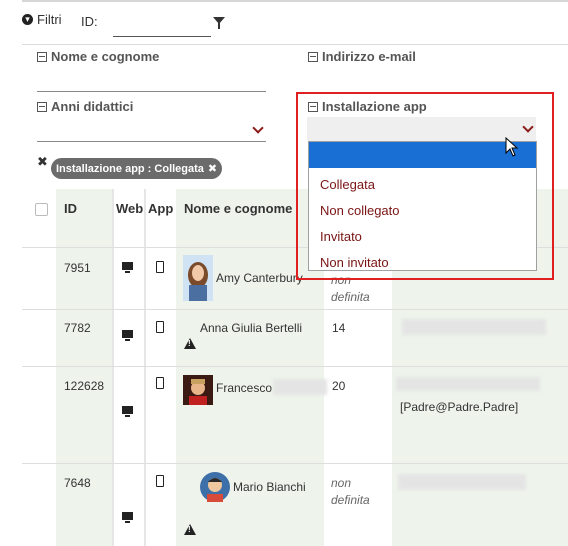 This screenshot has height=546, width=568. Describe the element at coordinates (422, 211) in the screenshot. I see `dropdown-option-non-collegato: Non collegato` at that location.